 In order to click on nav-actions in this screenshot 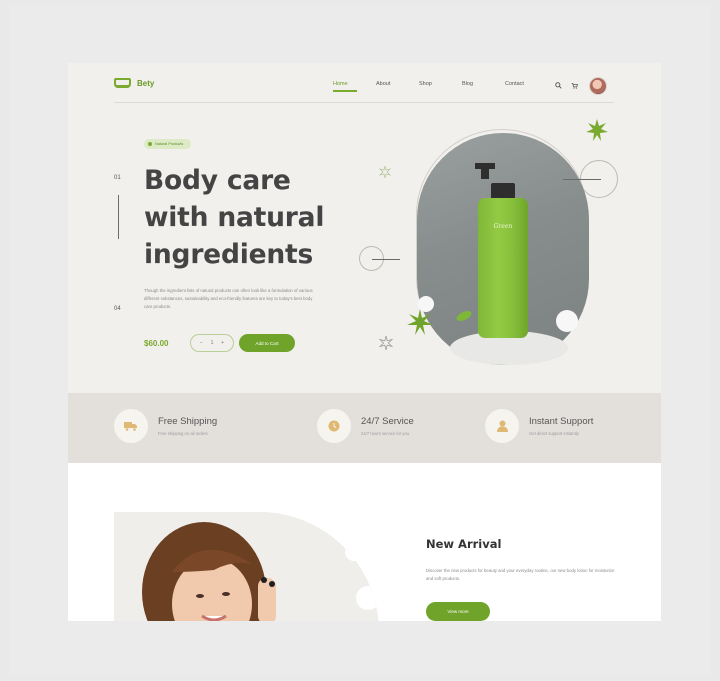, I will do `click(580, 86)`.